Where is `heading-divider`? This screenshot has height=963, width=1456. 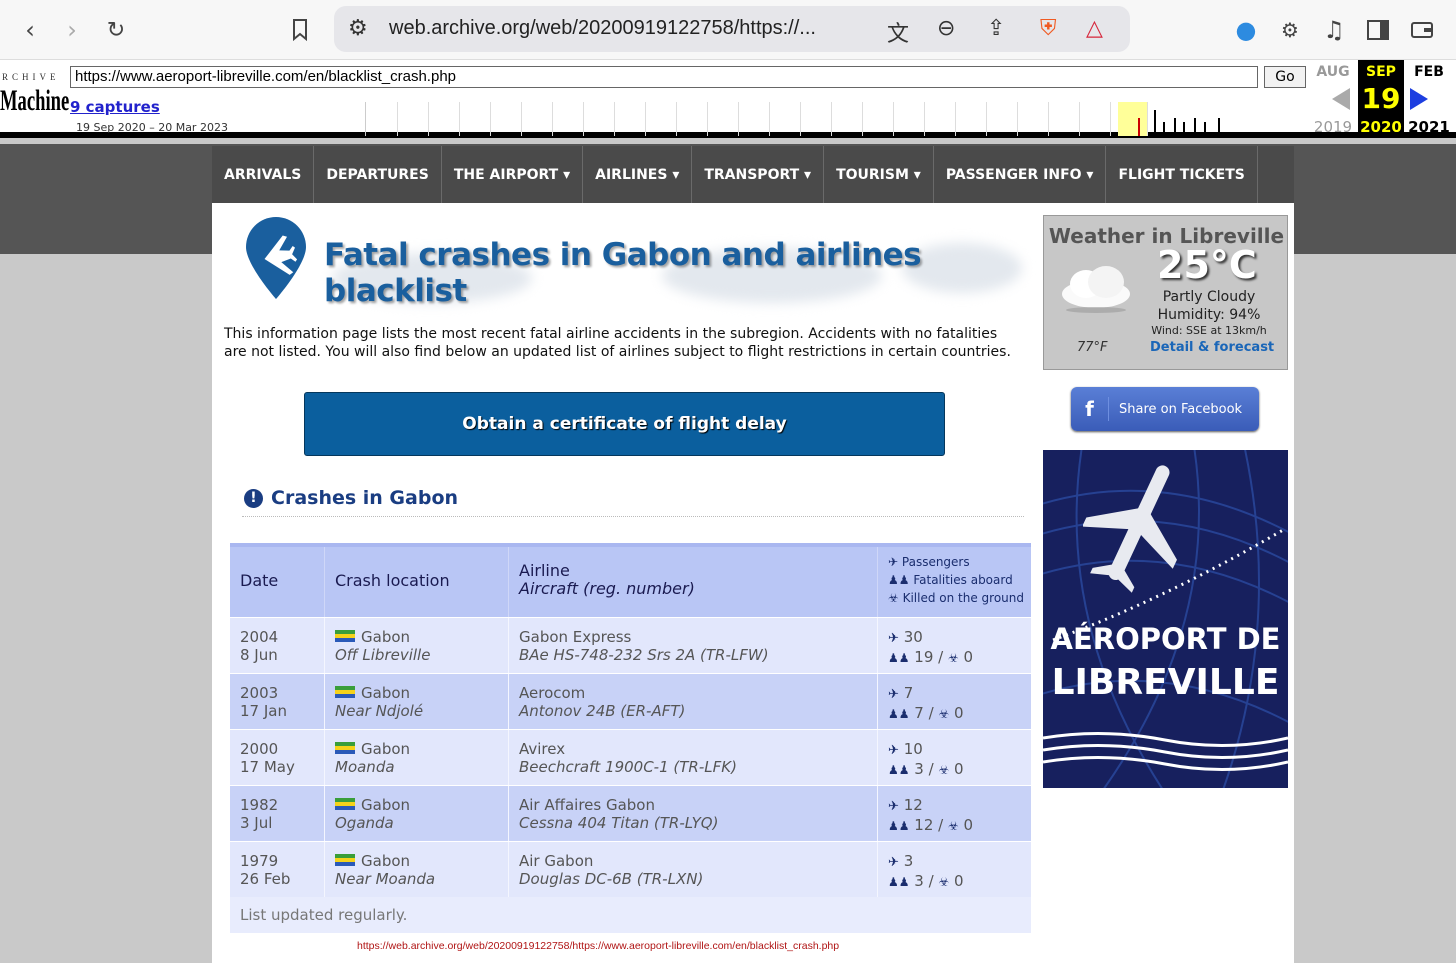 heading-divider is located at coordinates (633, 516).